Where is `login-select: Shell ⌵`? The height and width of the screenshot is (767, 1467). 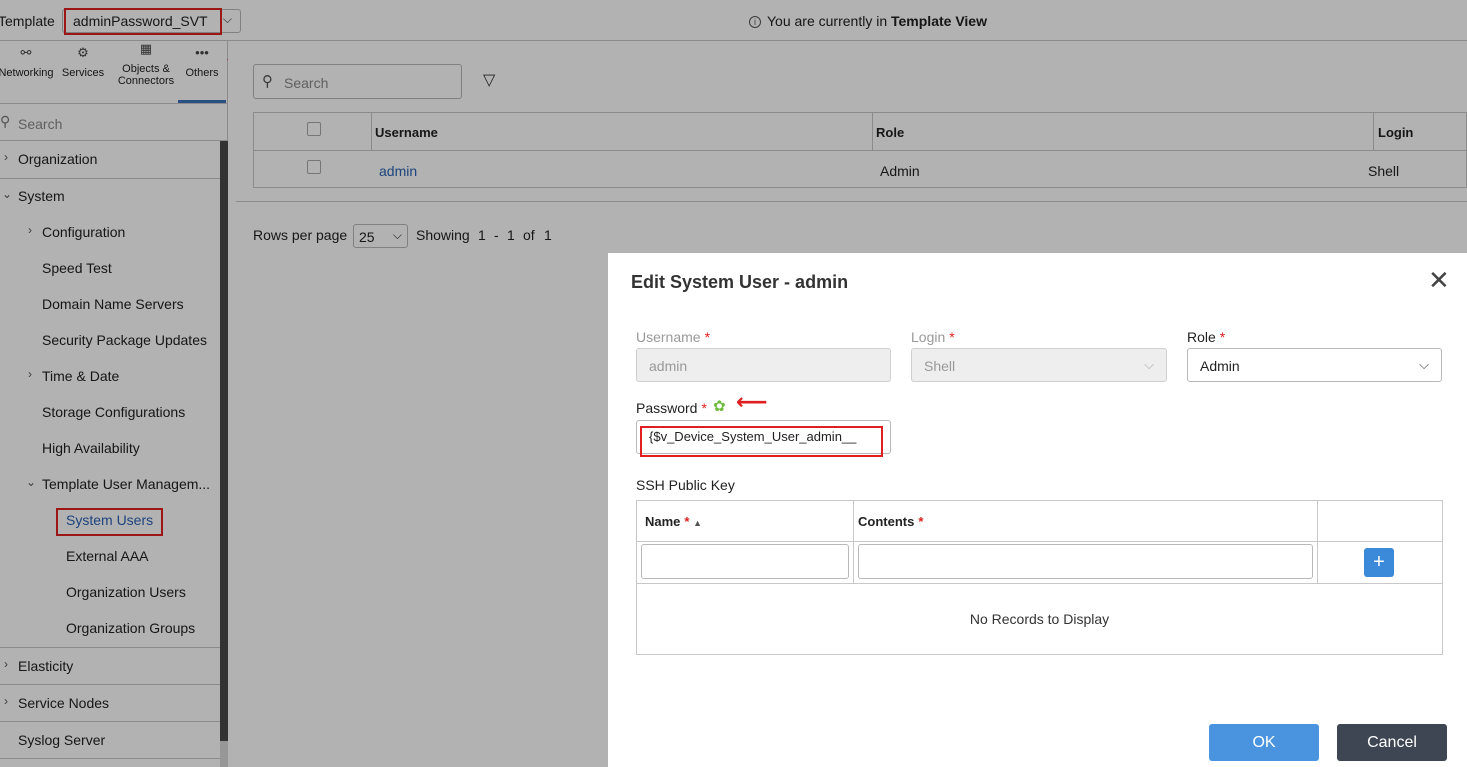 login-select: Shell ⌵ is located at coordinates (1039, 365).